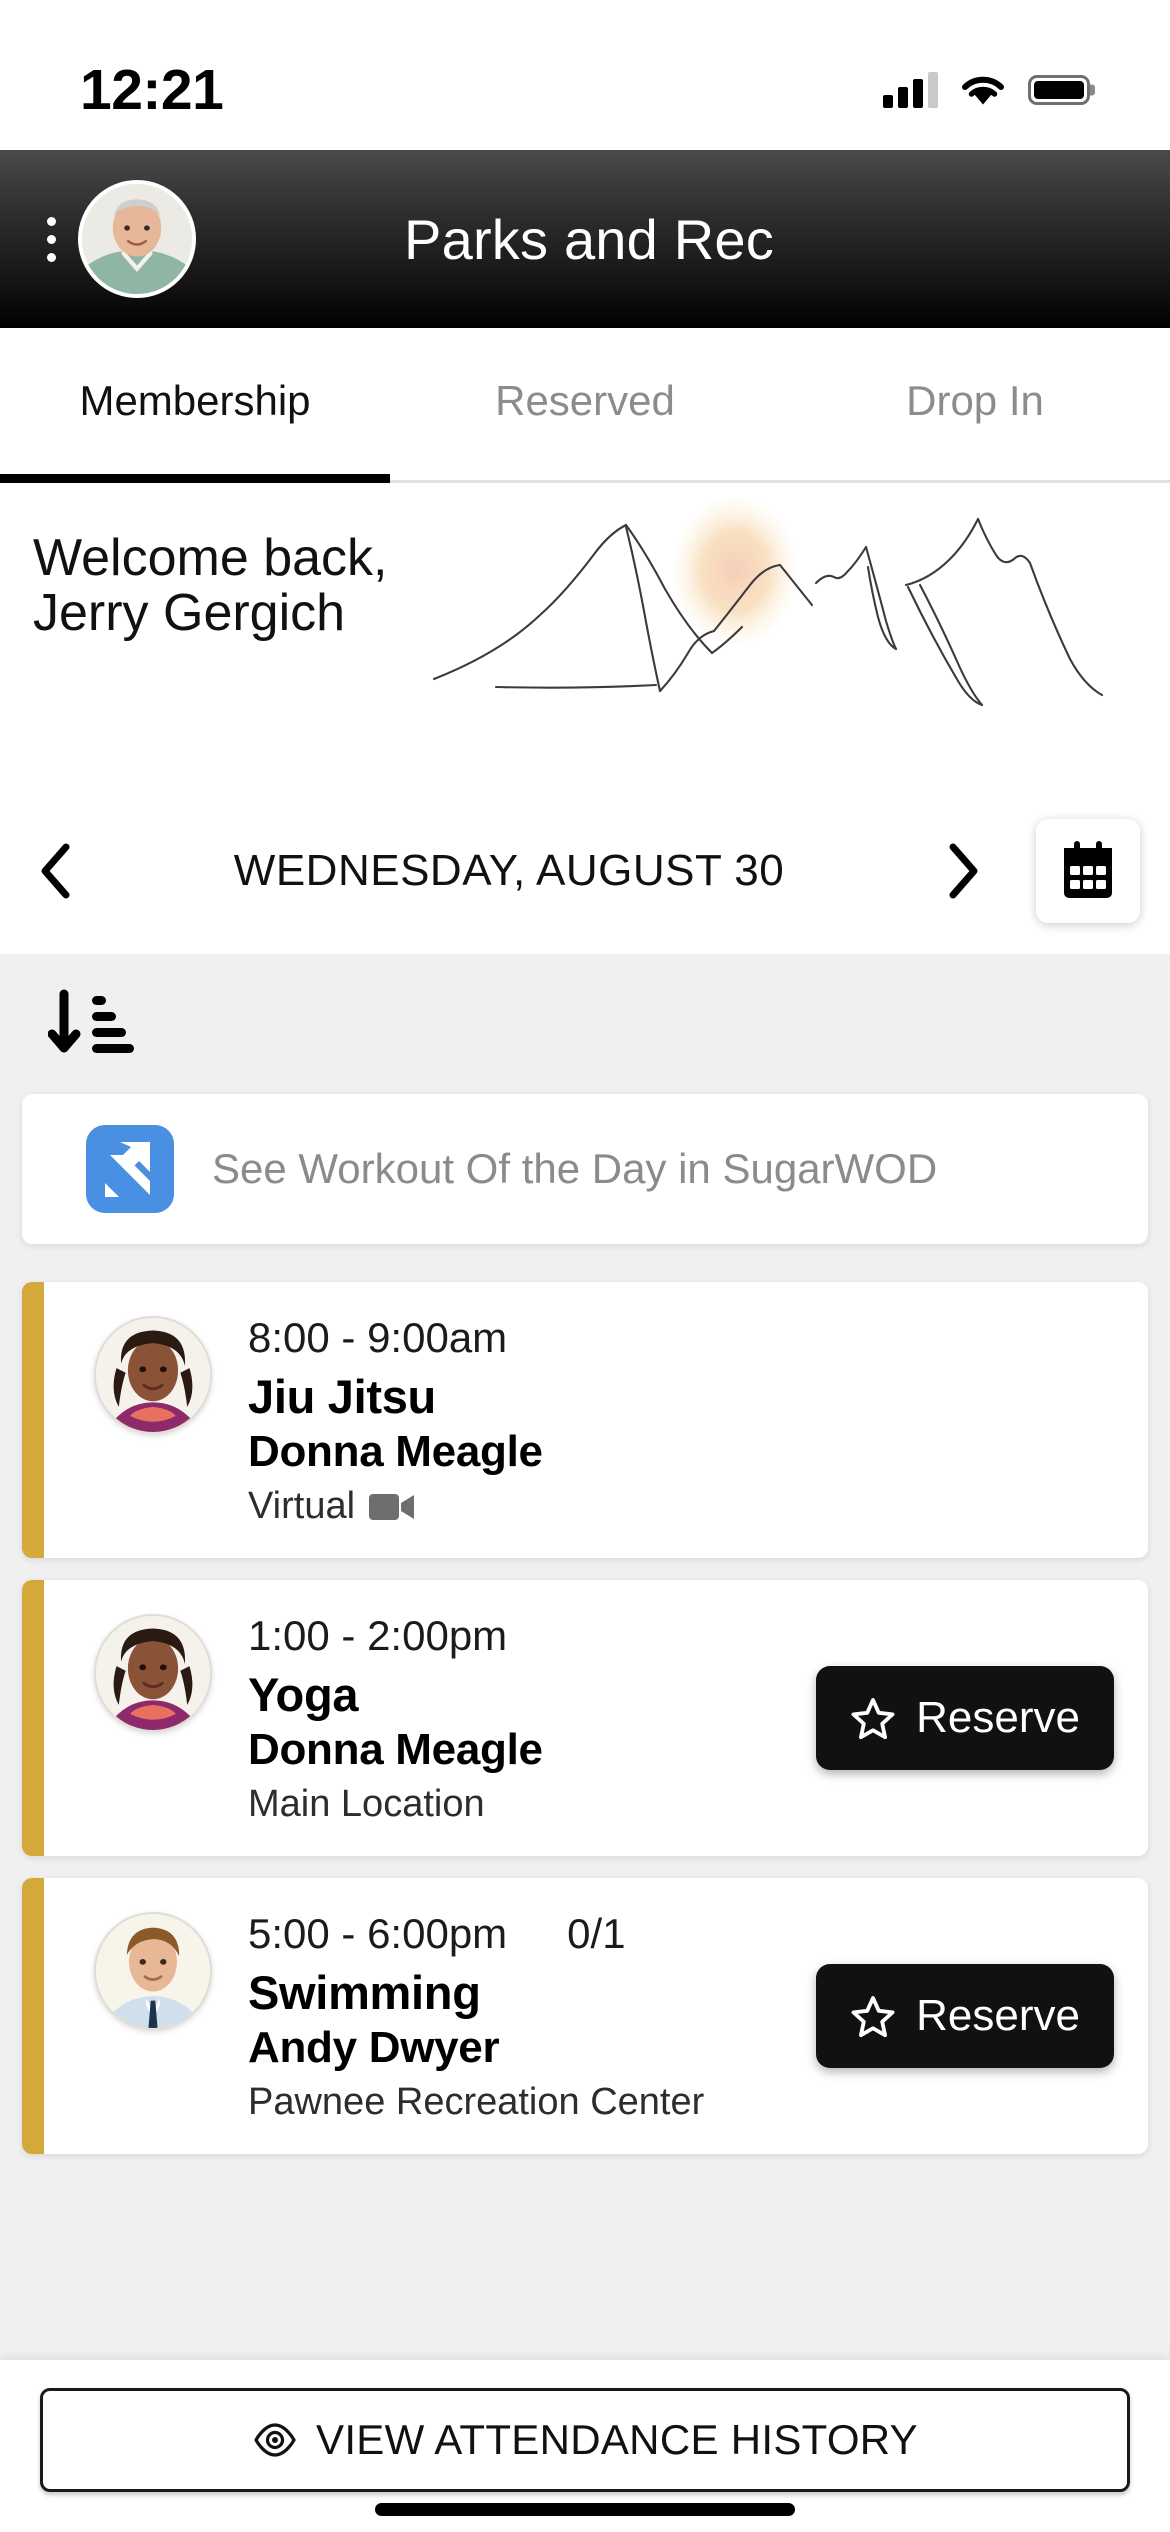 This screenshot has width=1170, height=2532. Describe the element at coordinates (303, 1694) in the screenshot. I see `class-title: Yoga` at that location.